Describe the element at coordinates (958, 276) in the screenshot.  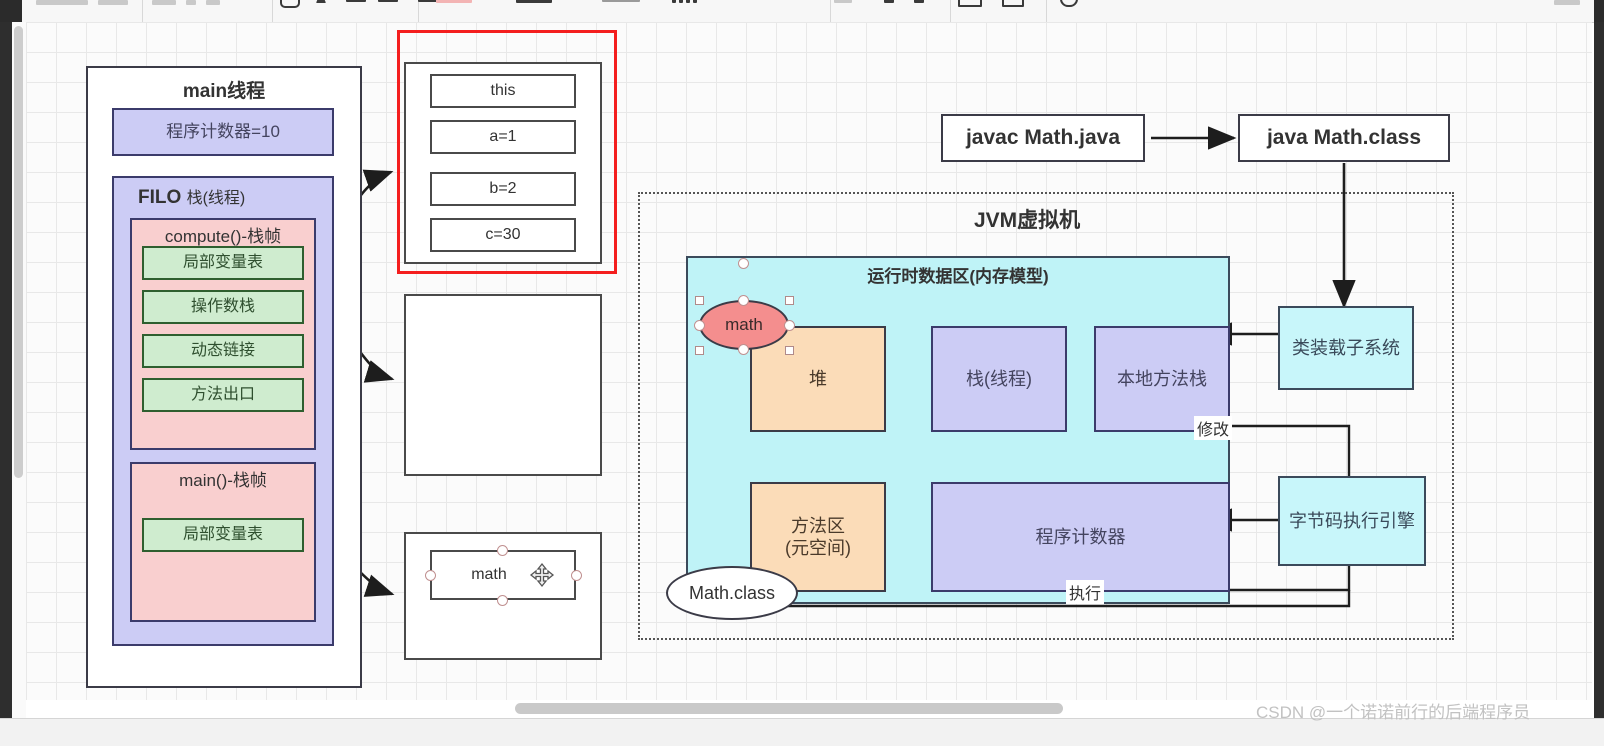
I see `runtime-data-area-title: 运行时数据区(内存模型)` at that location.